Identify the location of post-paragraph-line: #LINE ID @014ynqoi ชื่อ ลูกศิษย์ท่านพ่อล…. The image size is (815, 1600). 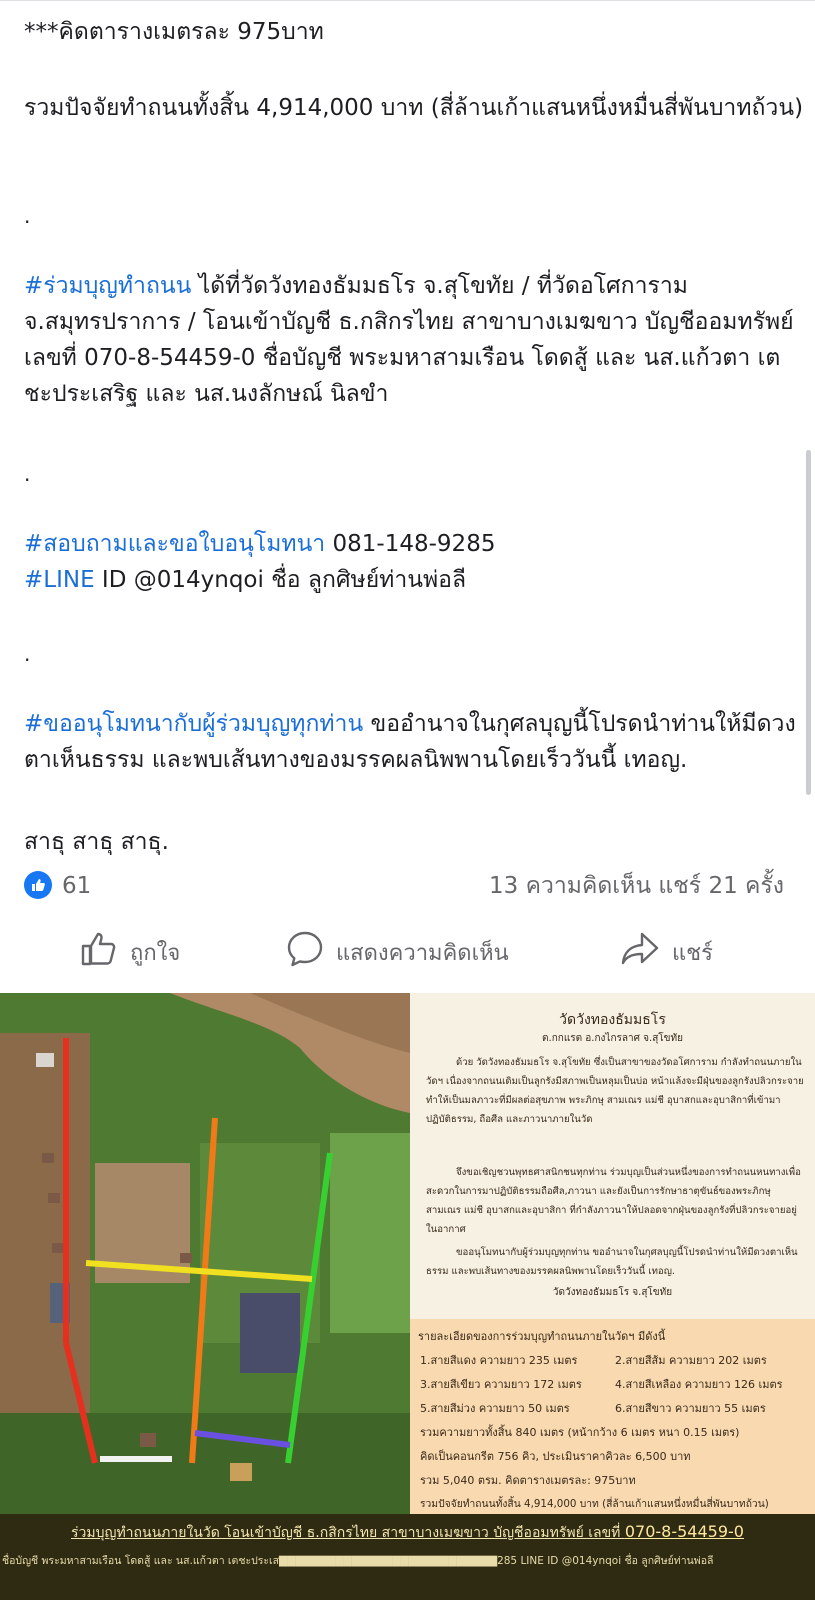
(414, 580).